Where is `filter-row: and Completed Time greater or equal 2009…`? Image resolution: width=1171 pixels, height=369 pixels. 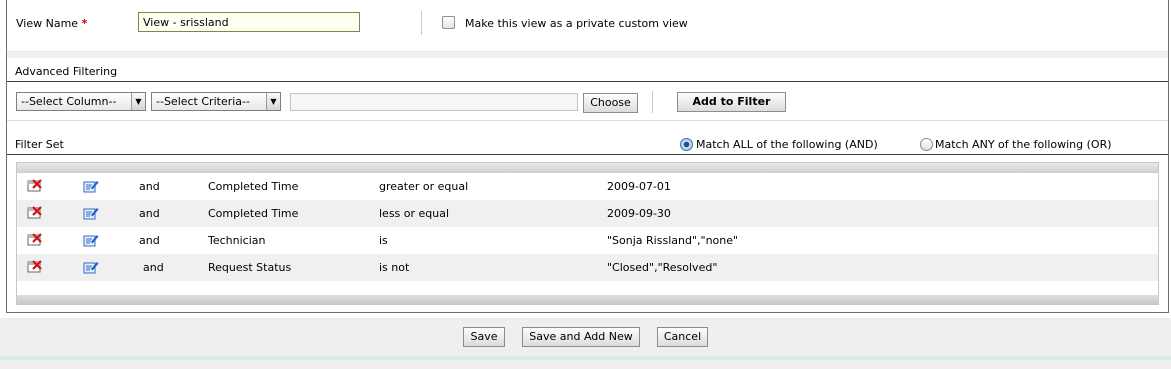 filter-row: and Completed Time greater or equal 2009… is located at coordinates (587, 186).